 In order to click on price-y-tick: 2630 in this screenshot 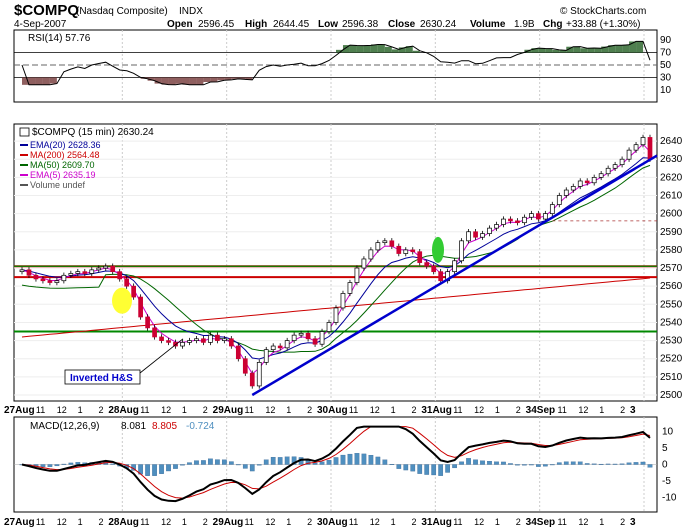, I will do `click(671, 159)`.